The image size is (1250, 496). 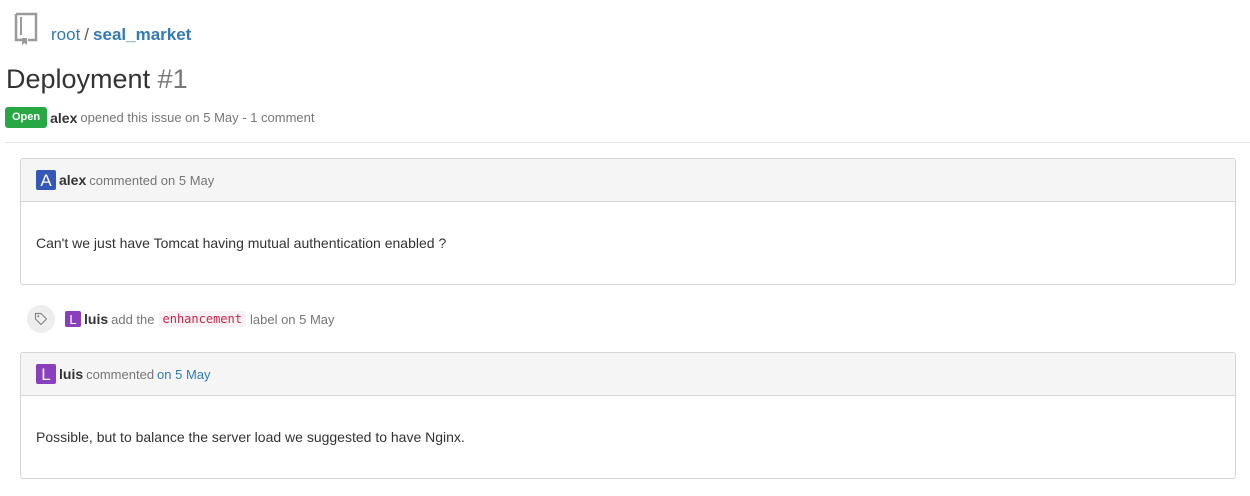 I want to click on comment-header: A alex commented on 5 May, so click(x=628, y=180).